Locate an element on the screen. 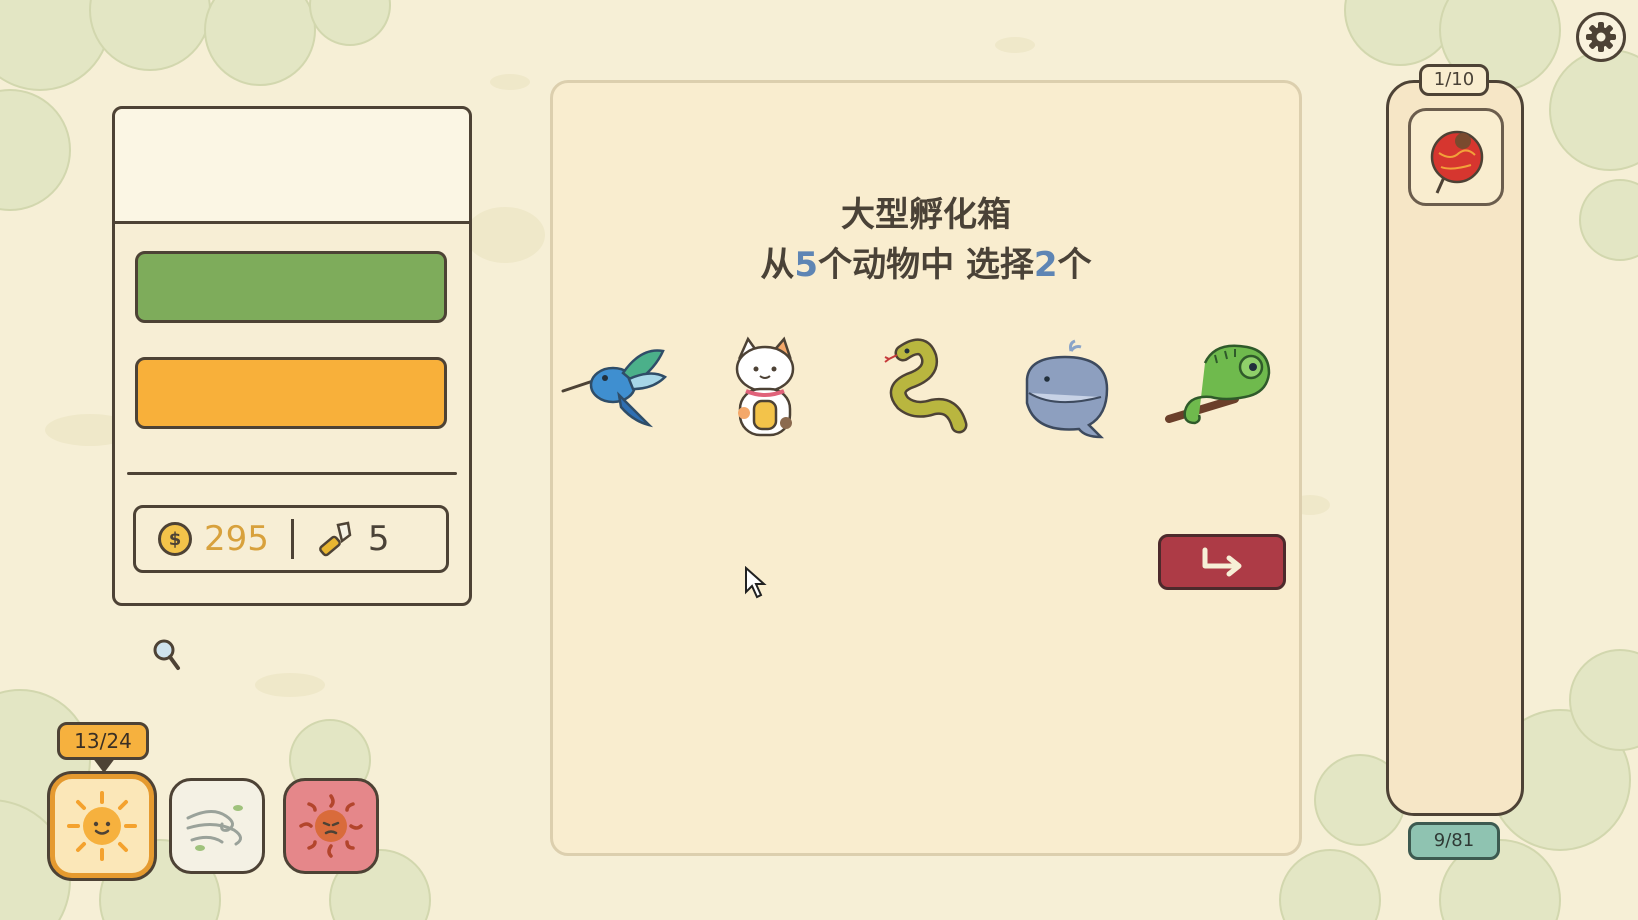 The width and height of the screenshot is (1638, 920). sun-icon is located at coordinates (102, 826).